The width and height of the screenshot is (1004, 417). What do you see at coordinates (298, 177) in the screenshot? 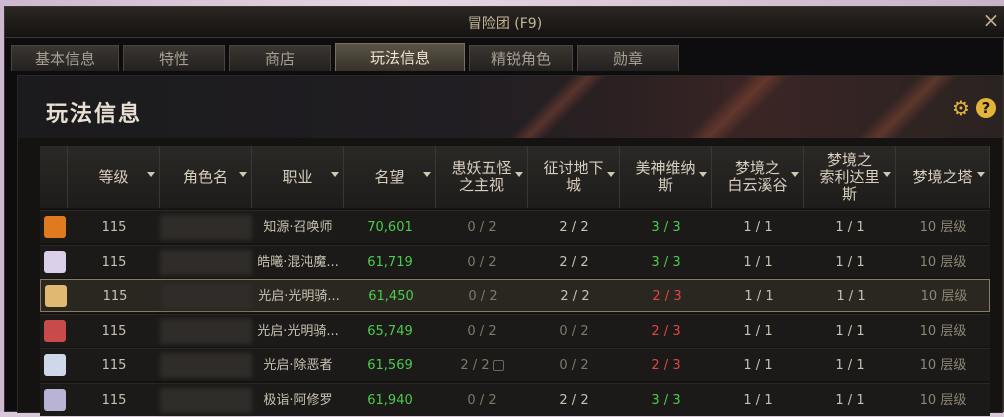
I see `header-col-3: 职业` at bounding box center [298, 177].